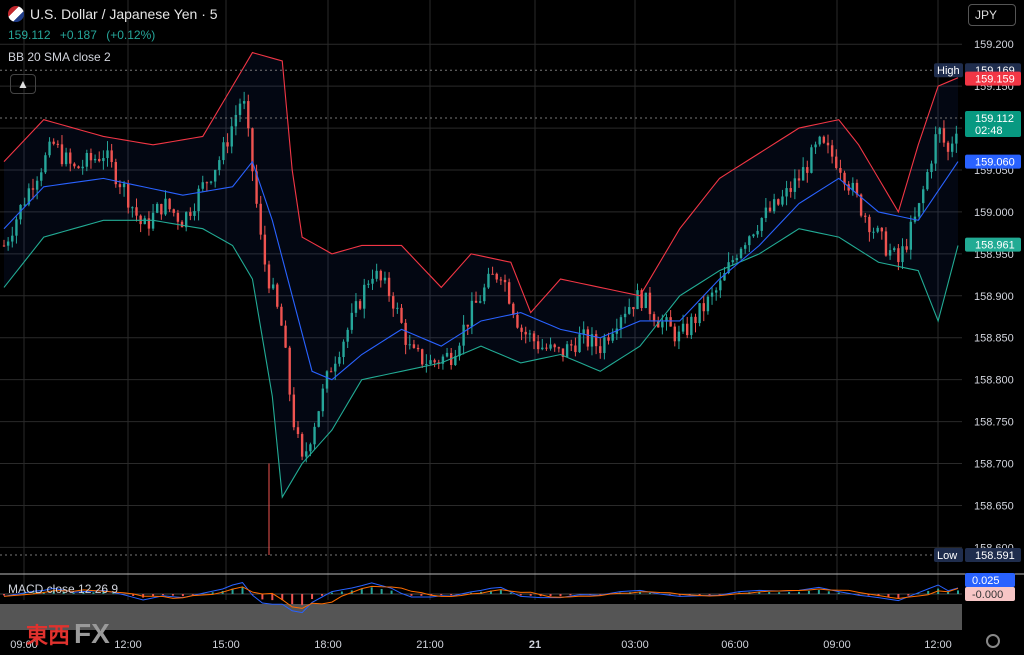 Image resolution: width=1024 pixels, height=655 pixels. What do you see at coordinates (994, 213) in the screenshot?
I see `y-tick-label: 159.000` at bounding box center [994, 213].